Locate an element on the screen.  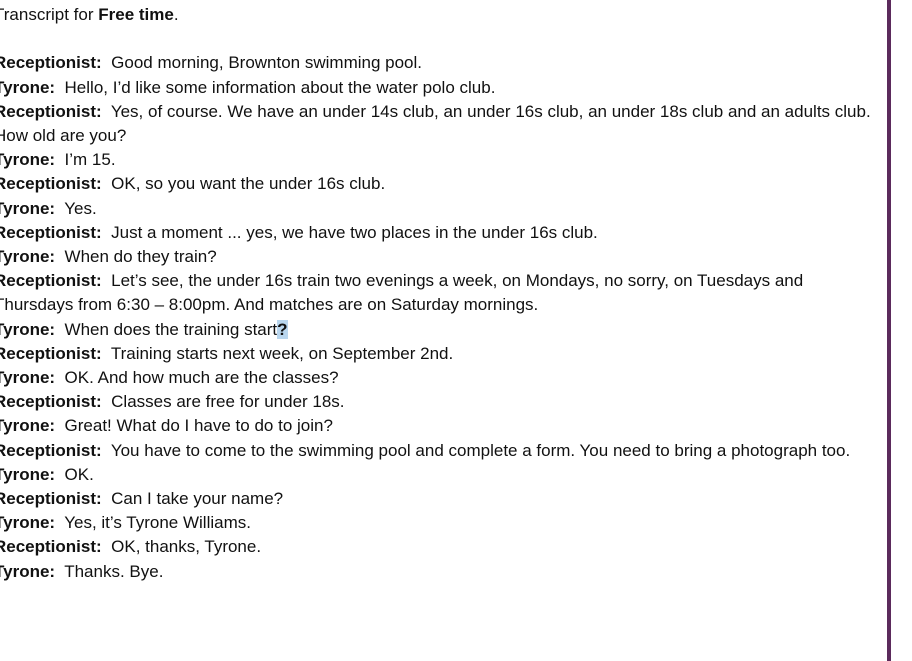
utterance-text: Can I take your name? is located at coordinates (197, 499).